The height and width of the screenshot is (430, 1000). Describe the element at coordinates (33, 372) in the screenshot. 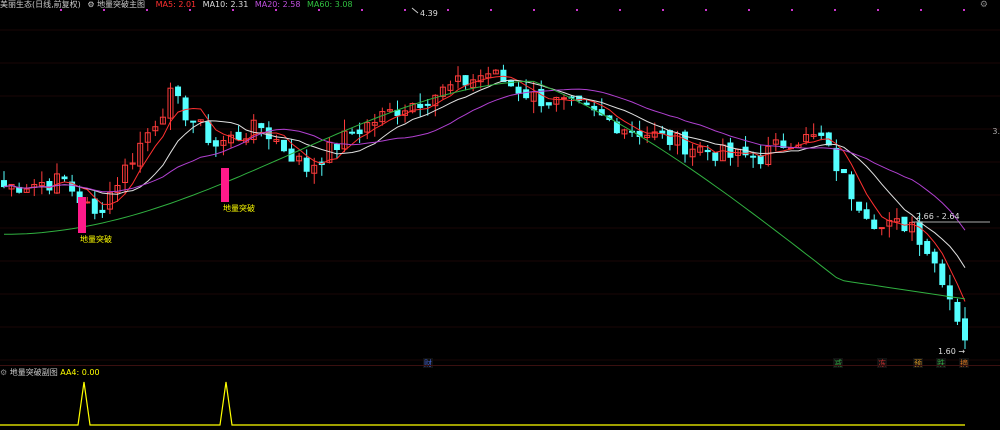

I see `sub-formula-name: 地量突破副图` at that location.